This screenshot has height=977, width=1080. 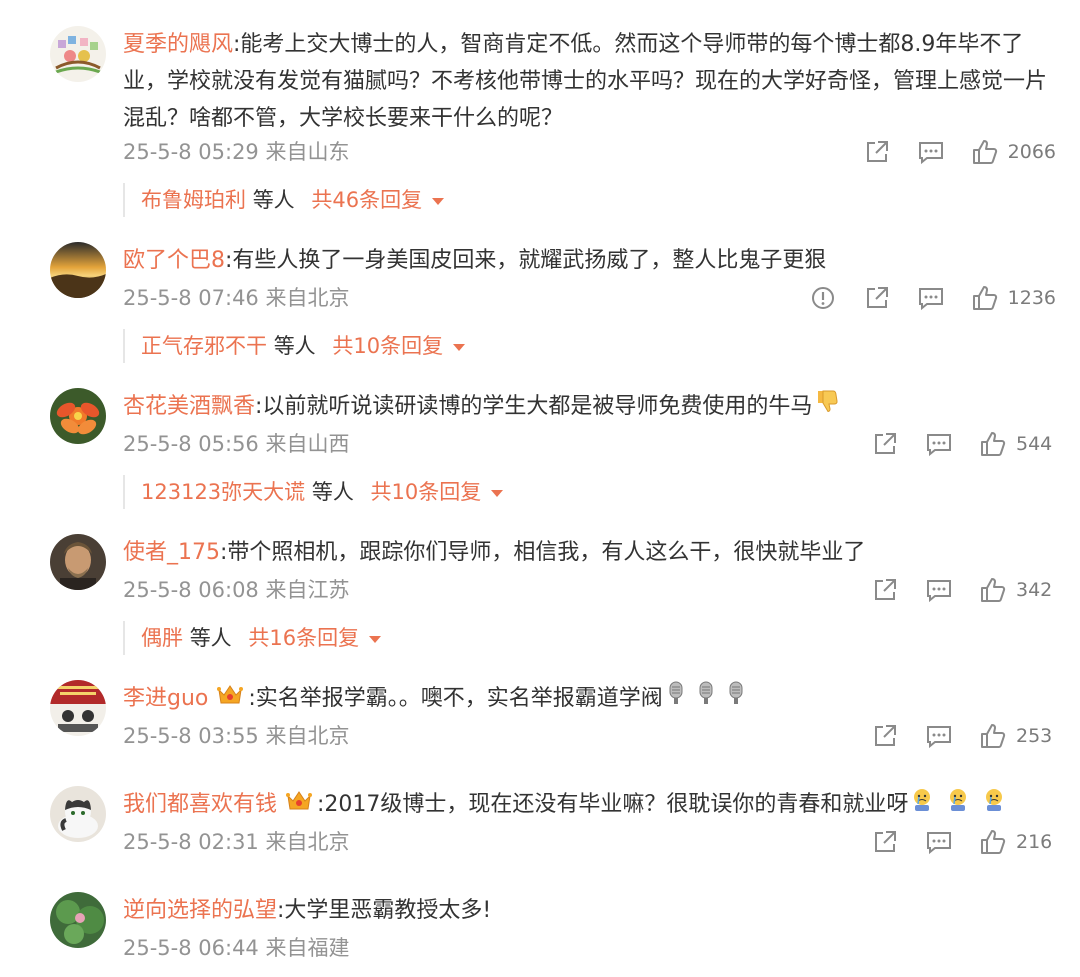 I want to click on comment-actions: 216, so click(x=950, y=842).